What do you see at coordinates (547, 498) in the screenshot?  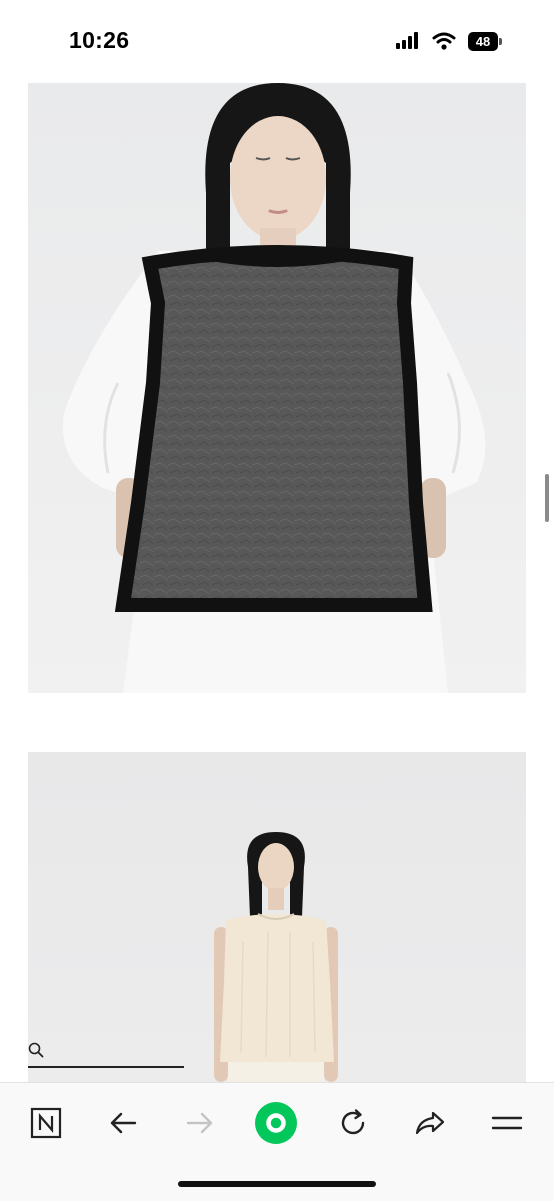 I see `scroll-indicator` at bounding box center [547, 498].